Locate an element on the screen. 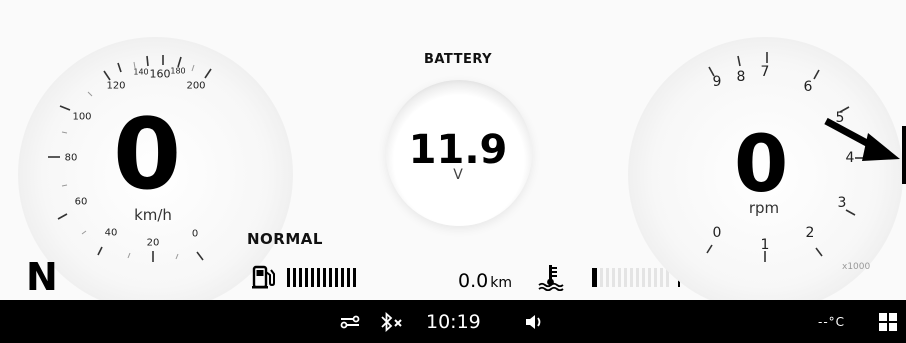  speed-tick-label: 100 is located at coordinates (82, 117).